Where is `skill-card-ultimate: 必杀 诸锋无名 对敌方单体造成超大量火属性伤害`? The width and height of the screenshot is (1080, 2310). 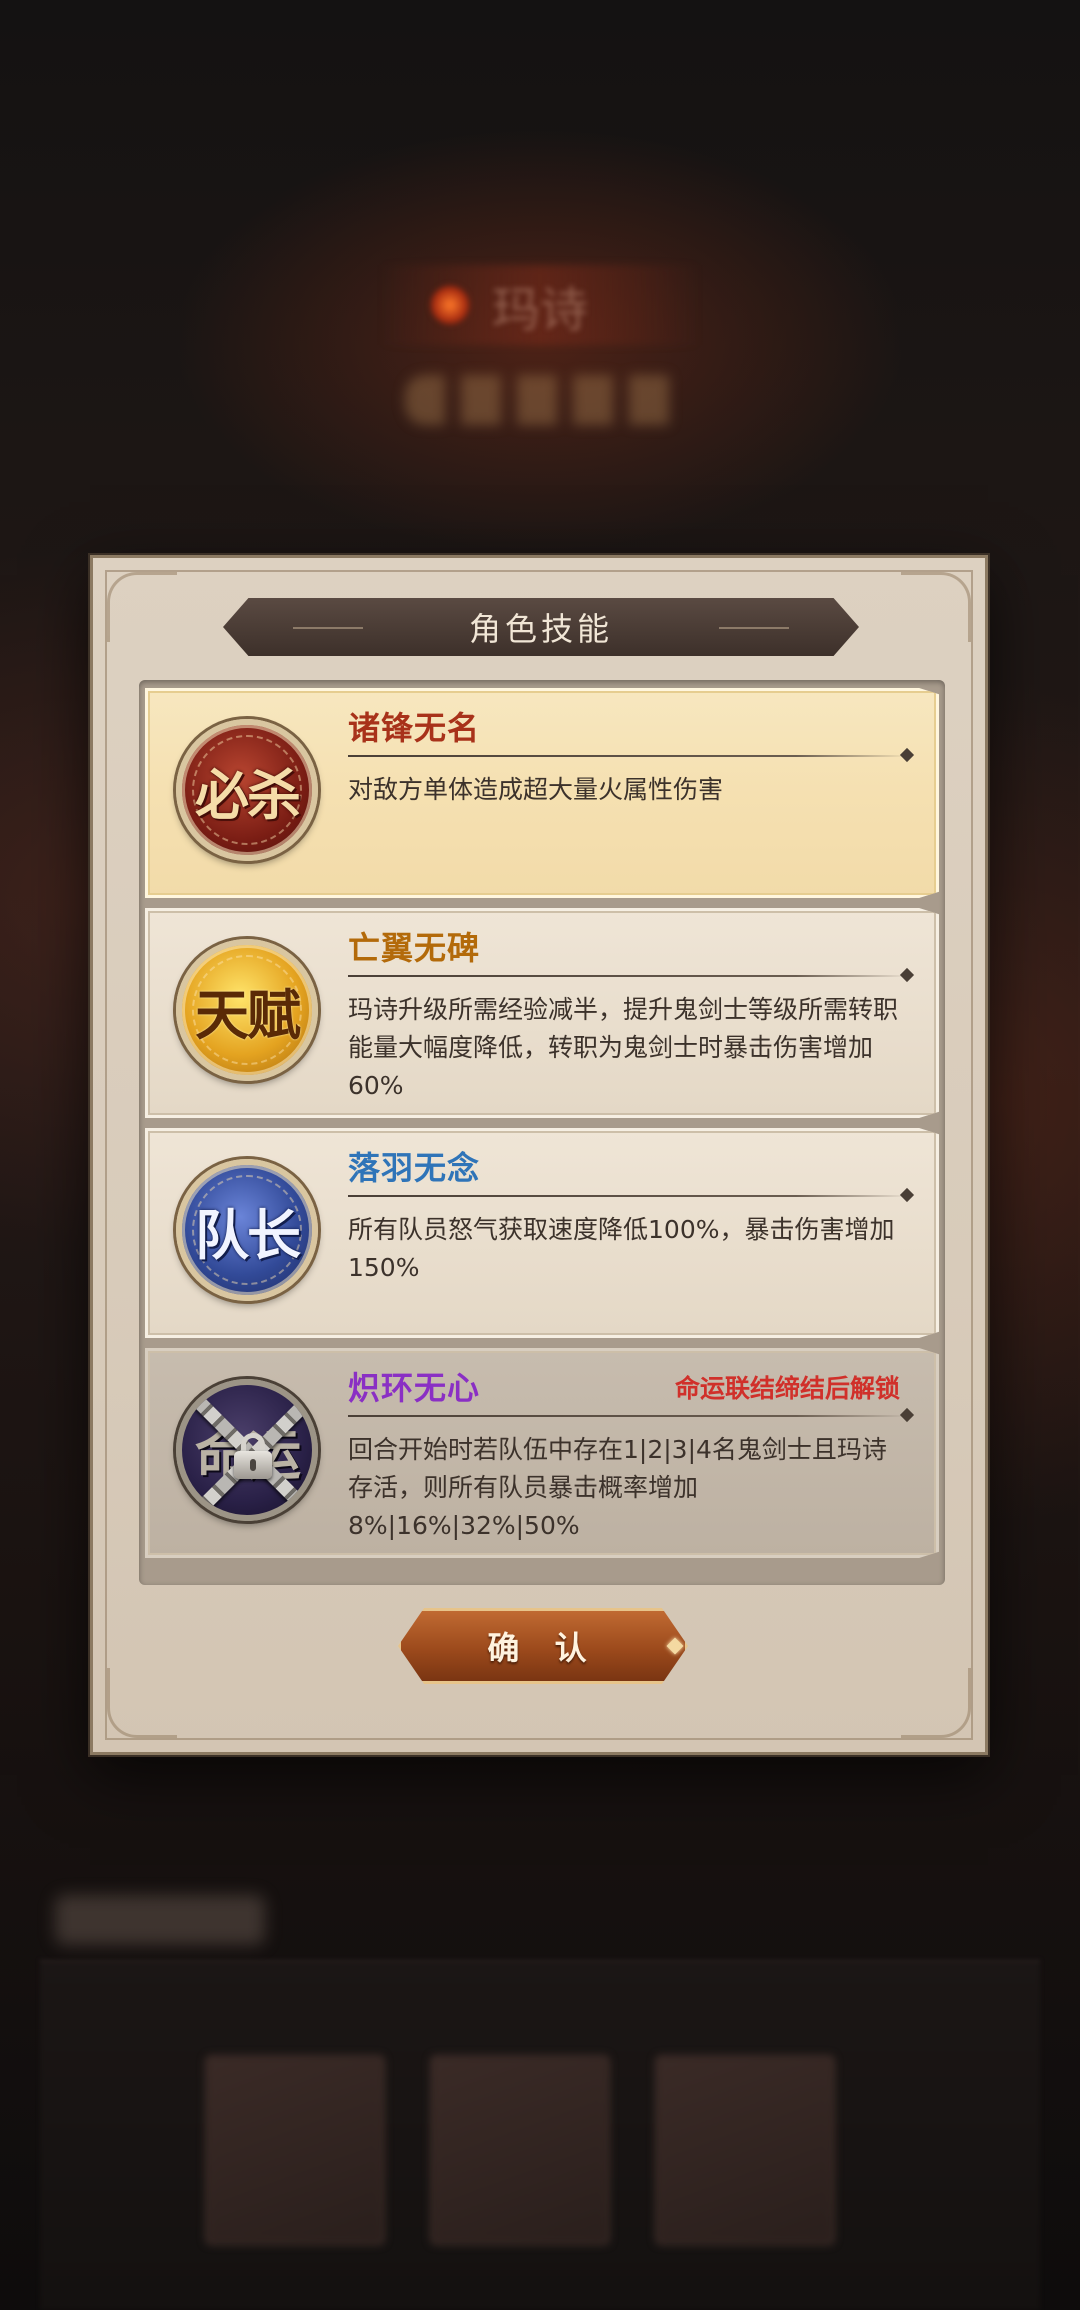
skill-card-ultimate: 必杀 诸锋无名 对敌方单体造成超大量火属性伤害 is located at coordinates (542, 793).